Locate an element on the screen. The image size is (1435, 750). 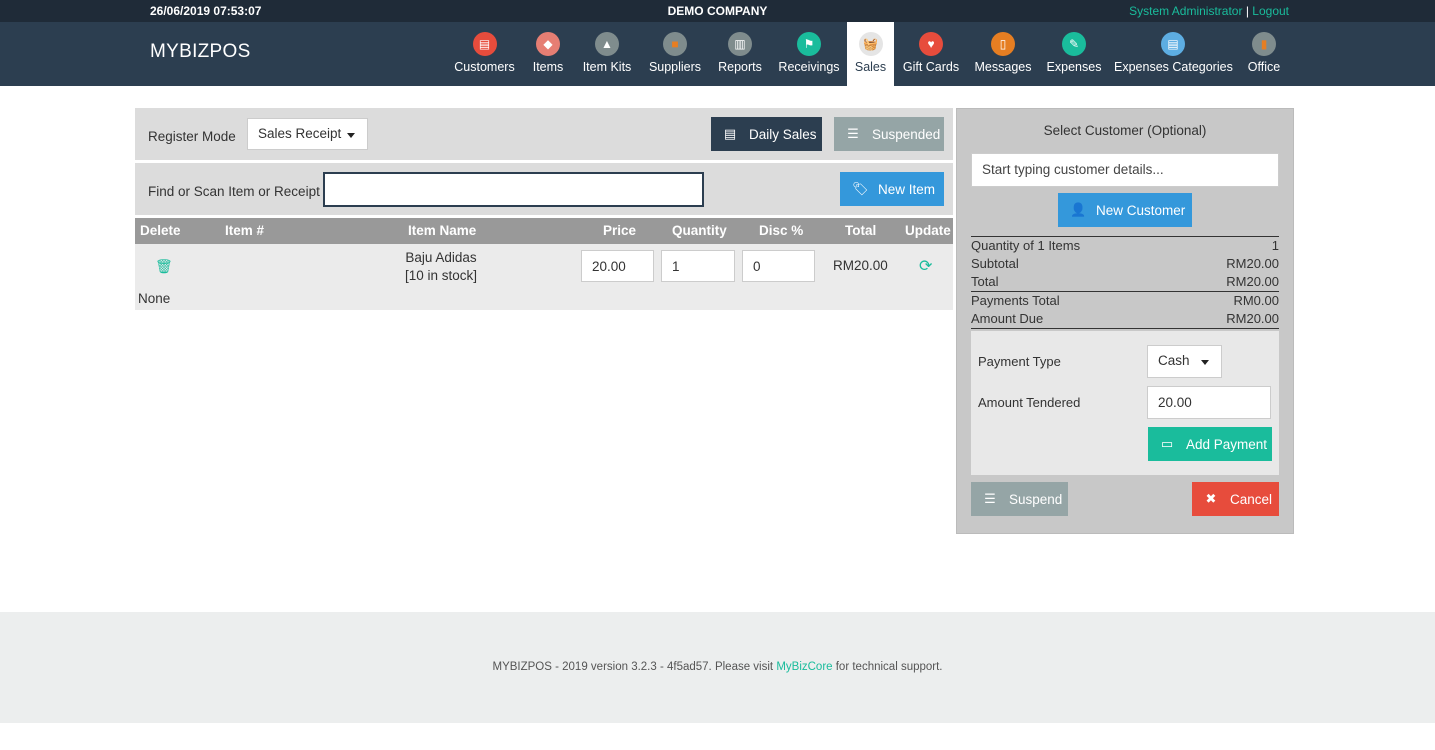
suspended-label: Suspended is located at coordinates (906, 134).